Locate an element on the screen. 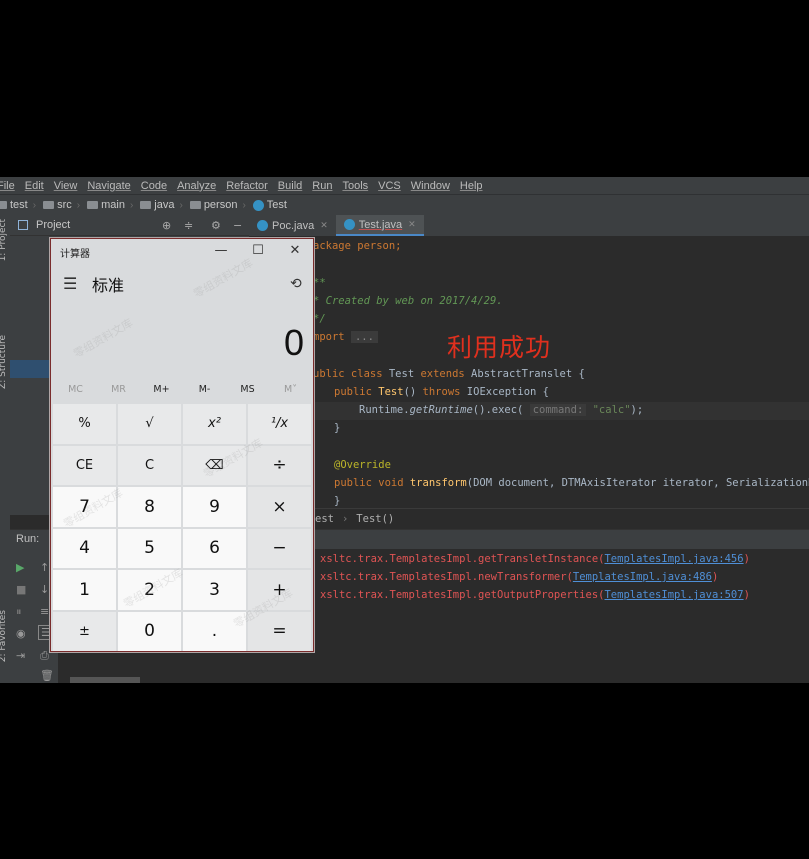  digit-7-button: 7 is located at coordinates (84, 507).